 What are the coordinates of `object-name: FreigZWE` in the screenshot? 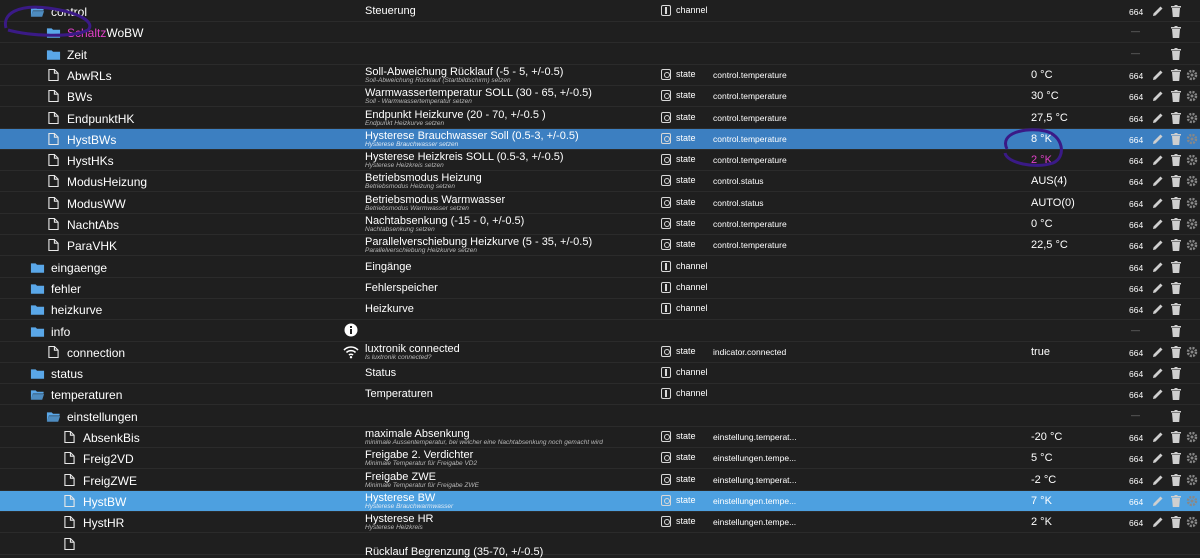 It's located at (110, 481).